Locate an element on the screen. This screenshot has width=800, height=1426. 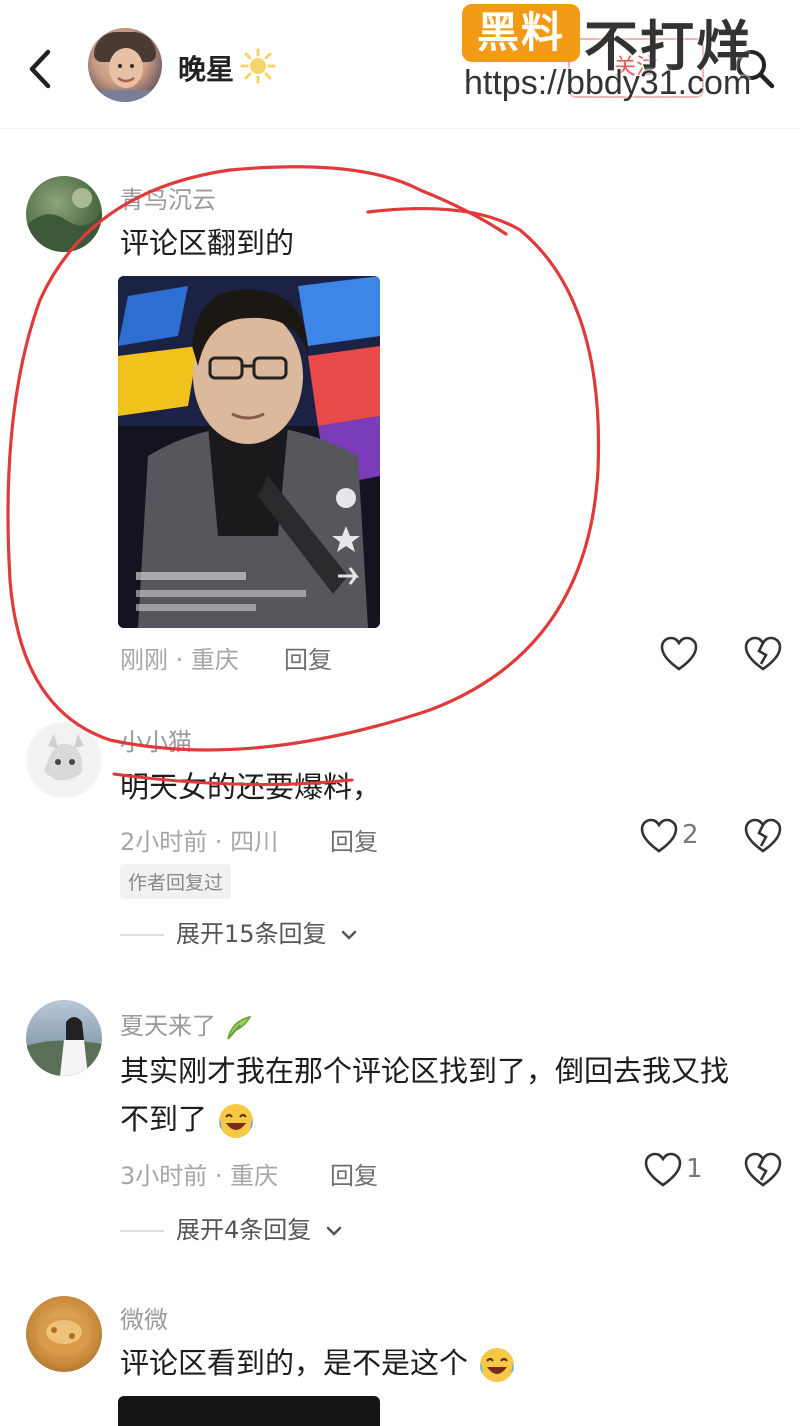
comment-username: 青鸟沉云 is located at coordinates (168, 197).